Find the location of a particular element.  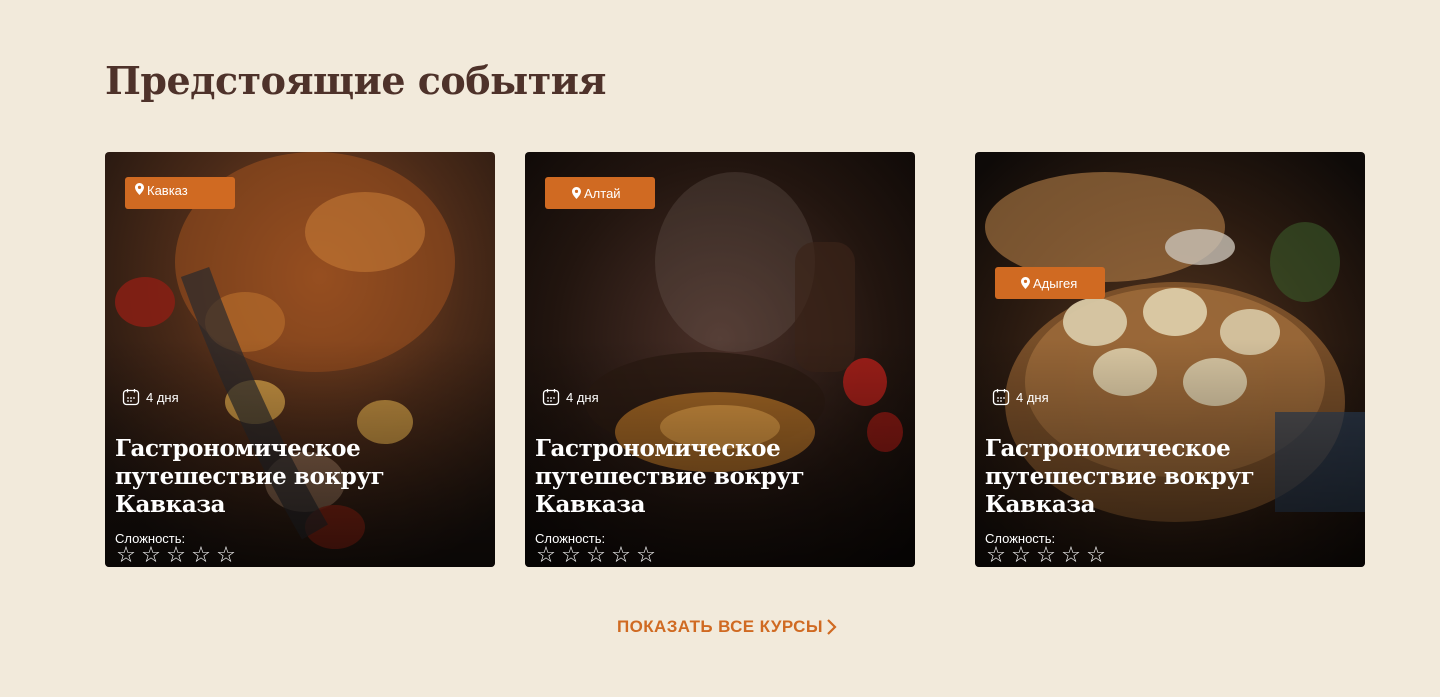

show-all-label: ПОКАЗАТЬ ВСЕ КУРСЫ is located at coordinates (720, 626).